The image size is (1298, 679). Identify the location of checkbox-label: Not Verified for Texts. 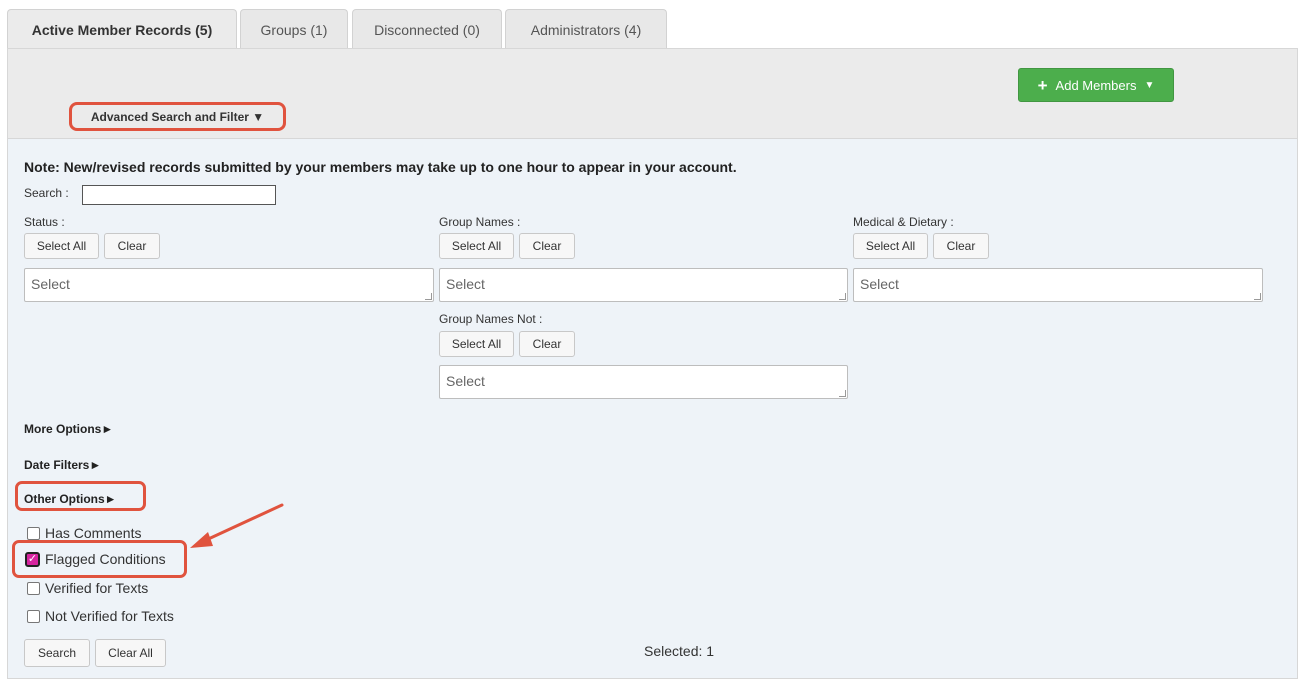
(109, 616).